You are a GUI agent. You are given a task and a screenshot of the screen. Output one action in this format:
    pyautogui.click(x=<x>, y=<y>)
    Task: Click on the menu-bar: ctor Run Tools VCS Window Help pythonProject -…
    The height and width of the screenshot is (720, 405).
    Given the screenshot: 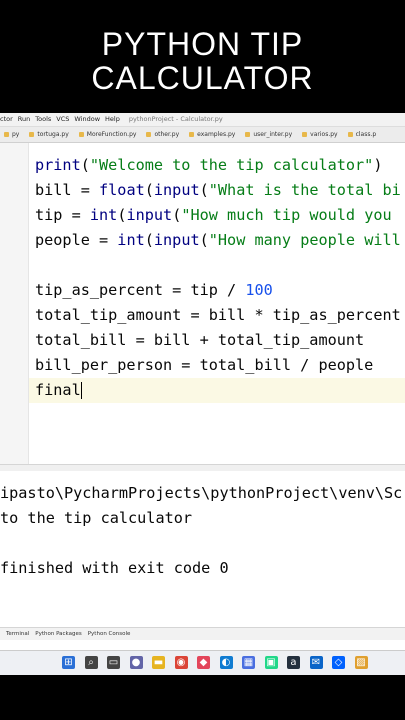 What is the action you would take?
    pyautogui.click(x=202, y=120)
    